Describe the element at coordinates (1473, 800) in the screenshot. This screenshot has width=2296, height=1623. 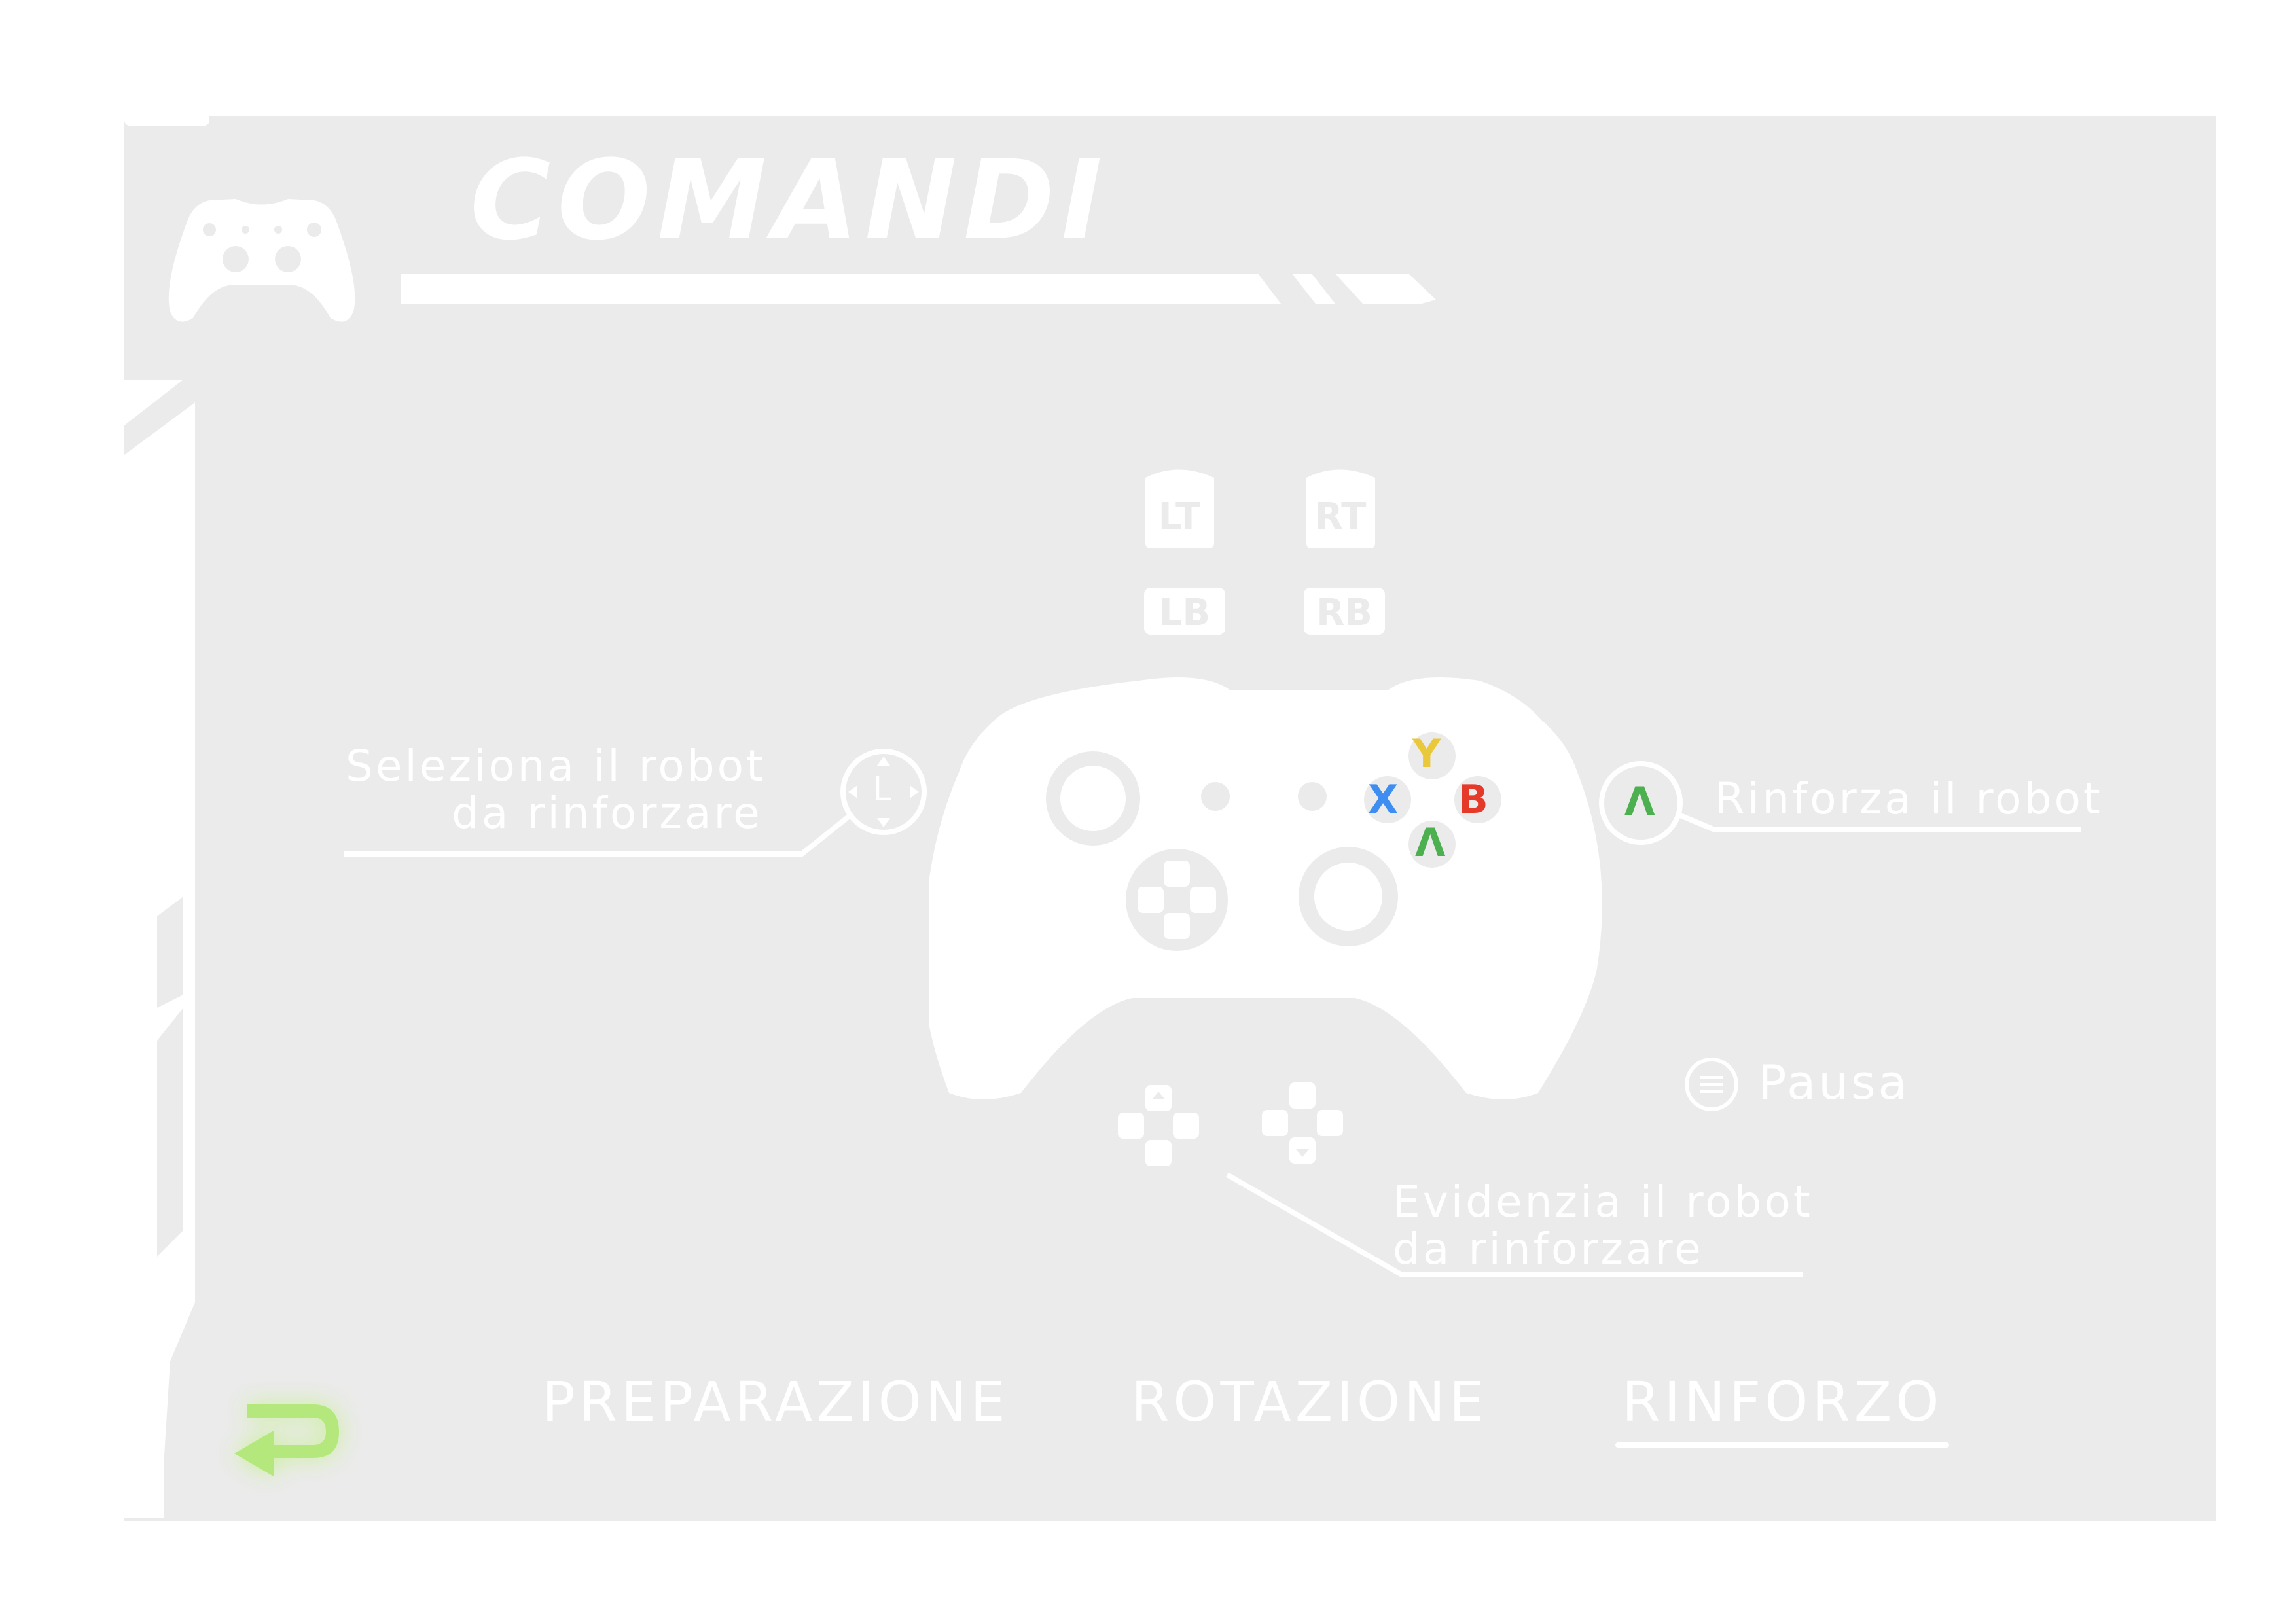
I see `button-b-icon: B` at that location.